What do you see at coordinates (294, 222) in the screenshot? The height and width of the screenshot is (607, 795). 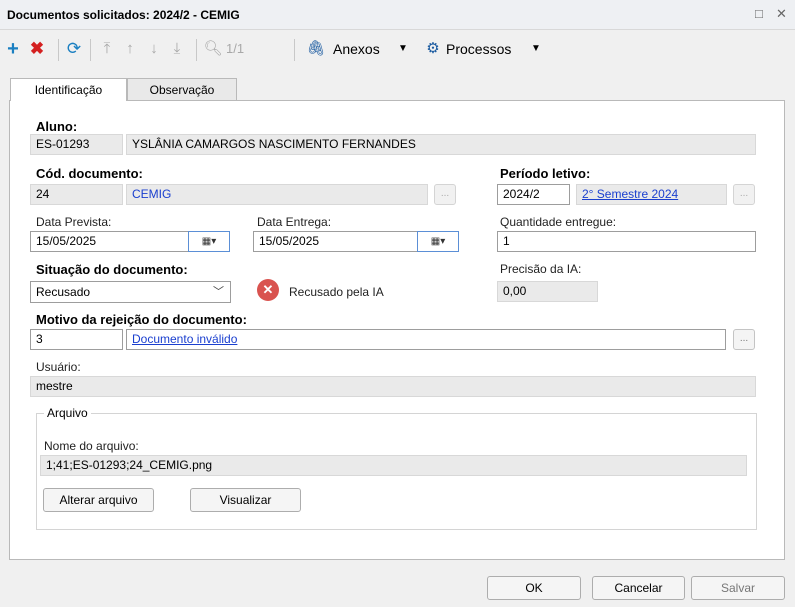 I see `delivery-date-label: Data Entrega:` at bounding box center [294, 222].